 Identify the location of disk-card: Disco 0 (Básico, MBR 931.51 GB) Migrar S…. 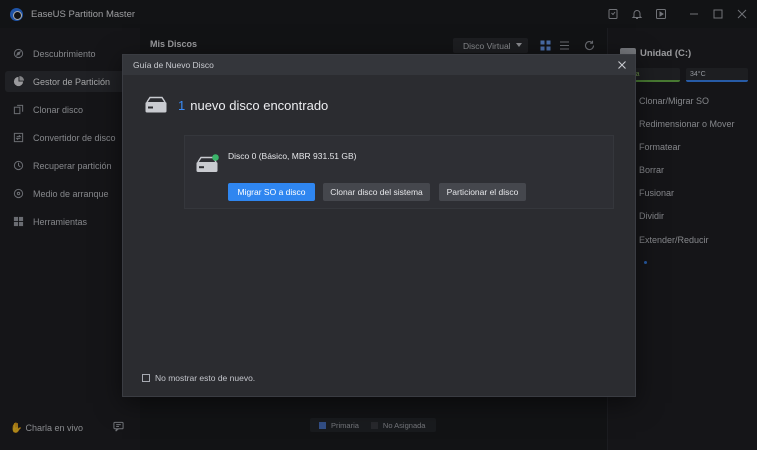
(399, 172).